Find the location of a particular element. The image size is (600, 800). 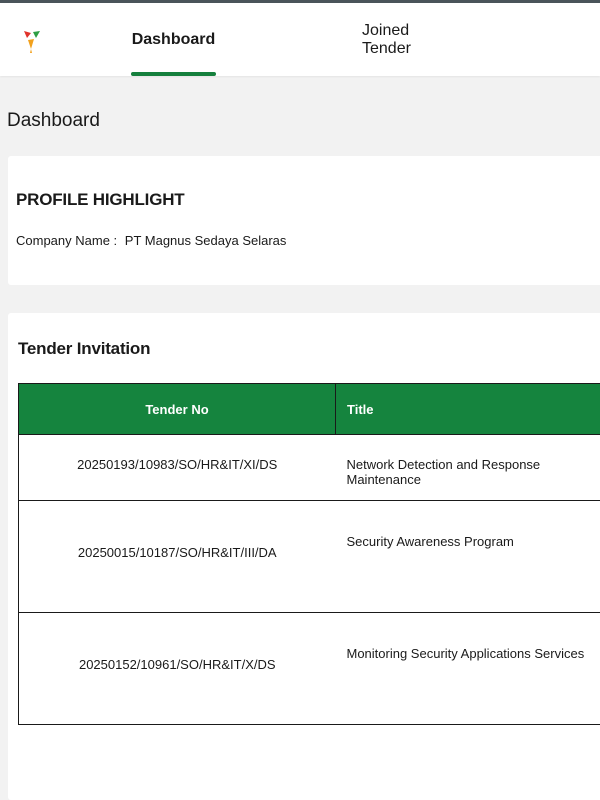

tender-no-cell: 20250193/10983/SO/HR&IT/XI/DS is located at coordinates (177, 467).